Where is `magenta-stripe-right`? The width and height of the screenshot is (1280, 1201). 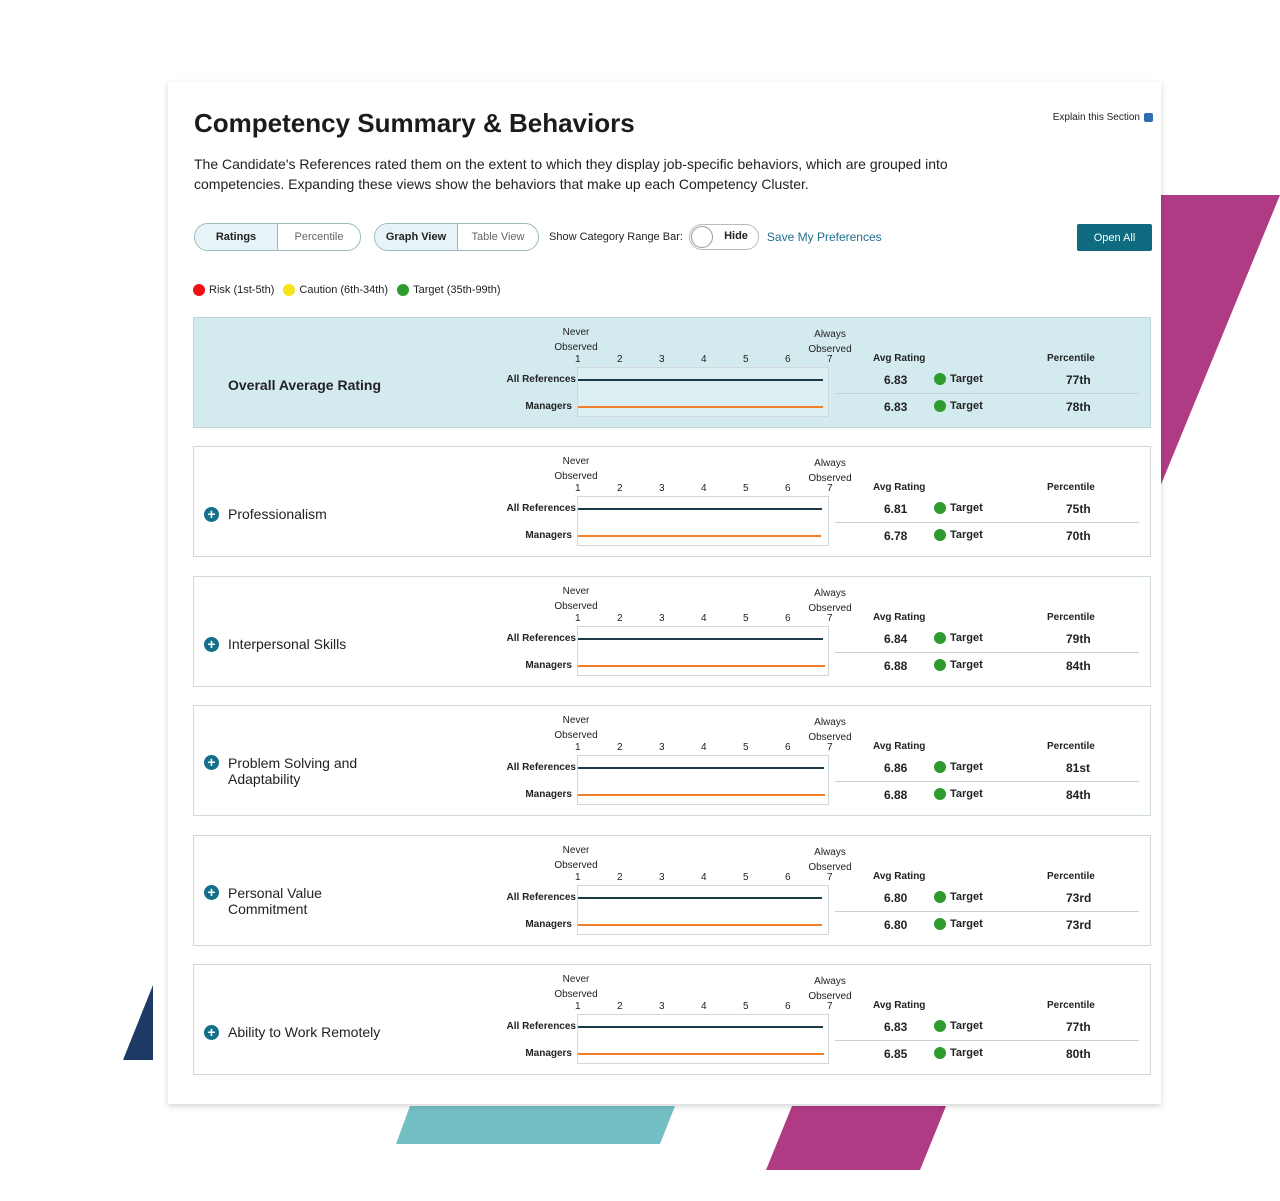
magenta-stripe-right is located at coordinates (1220, 341).